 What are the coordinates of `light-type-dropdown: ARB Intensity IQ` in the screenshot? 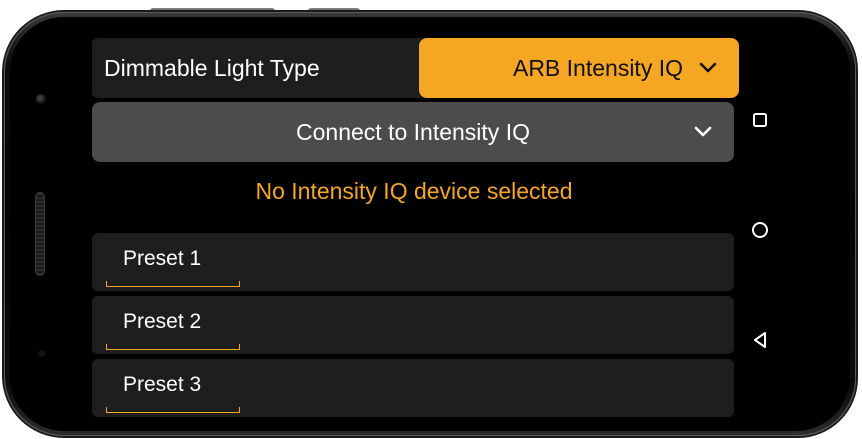 It's located at (579, 68).